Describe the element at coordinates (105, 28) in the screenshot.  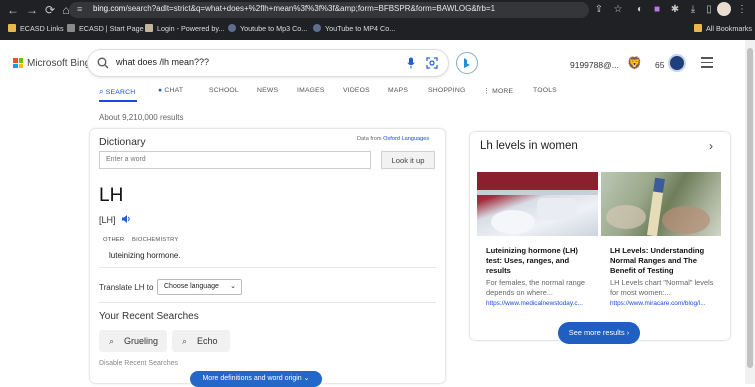
I see `bookmark-ecasd-start: ECASD | Start Page` at that location.